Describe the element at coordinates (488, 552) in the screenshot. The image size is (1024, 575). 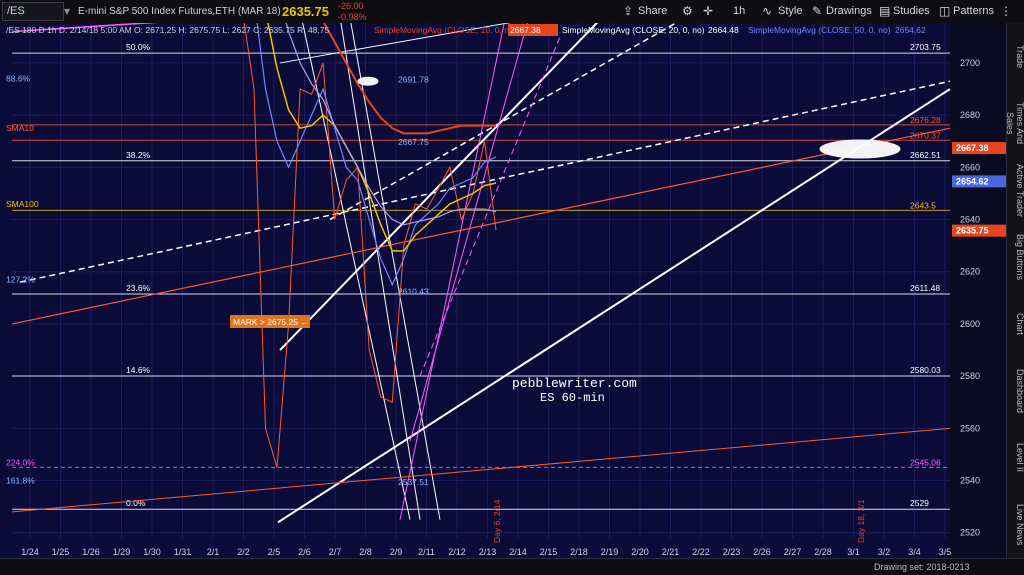
I see `x-tick-label: 2/13` at that location.